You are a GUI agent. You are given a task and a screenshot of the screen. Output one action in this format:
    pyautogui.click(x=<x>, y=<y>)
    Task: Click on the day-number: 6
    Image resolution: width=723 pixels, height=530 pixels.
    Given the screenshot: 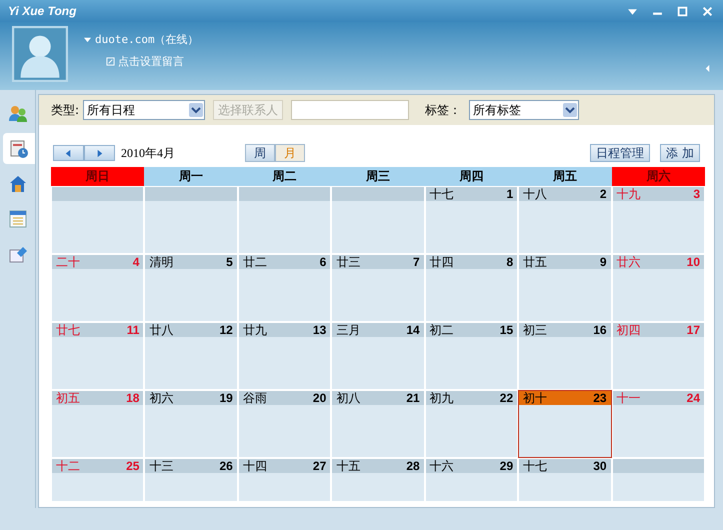 What is the action you would take?
    pyautogui.click(x=323, y=262)
    